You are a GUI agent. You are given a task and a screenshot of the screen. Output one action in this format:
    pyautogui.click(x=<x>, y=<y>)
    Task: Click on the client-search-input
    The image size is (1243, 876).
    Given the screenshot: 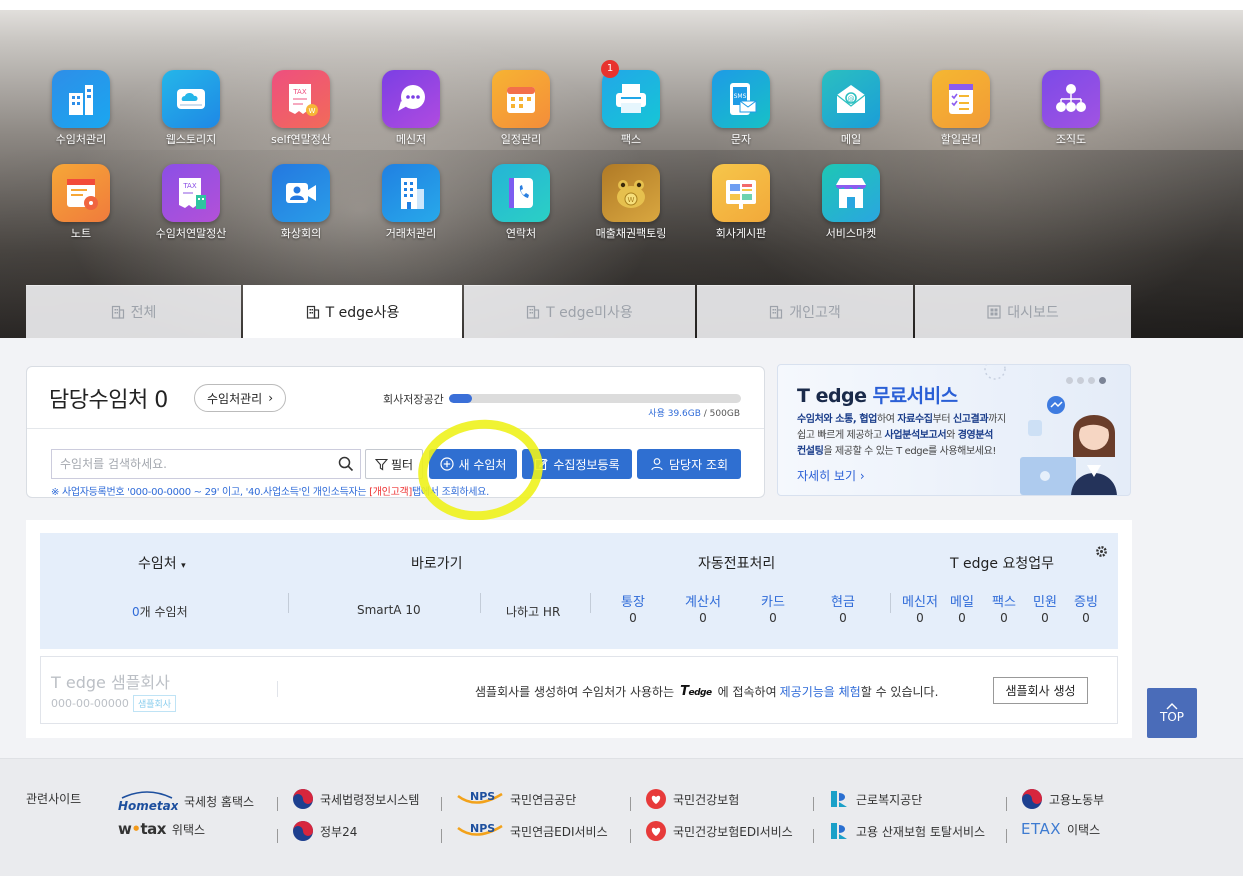 What is the action you would take?
    pyautogui.click(x=187, y=464)
    